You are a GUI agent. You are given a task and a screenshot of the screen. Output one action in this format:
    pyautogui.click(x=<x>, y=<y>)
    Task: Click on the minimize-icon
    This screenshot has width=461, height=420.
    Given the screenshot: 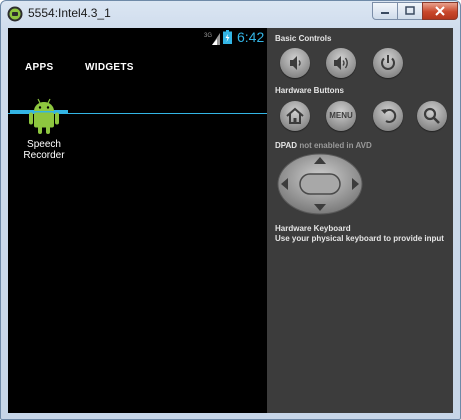 What is the action you would take?
    pyautogui.click(x=385, y=13)
    